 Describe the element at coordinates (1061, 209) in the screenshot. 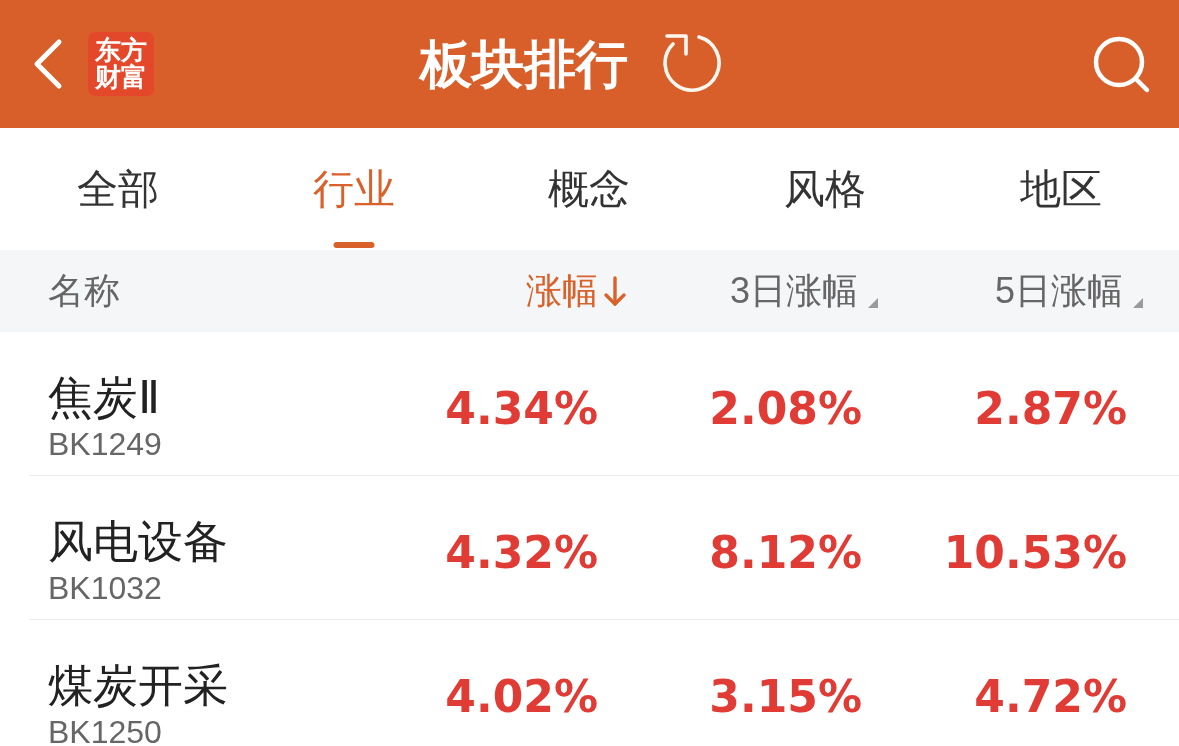

I see `tab: 地区` at that location.